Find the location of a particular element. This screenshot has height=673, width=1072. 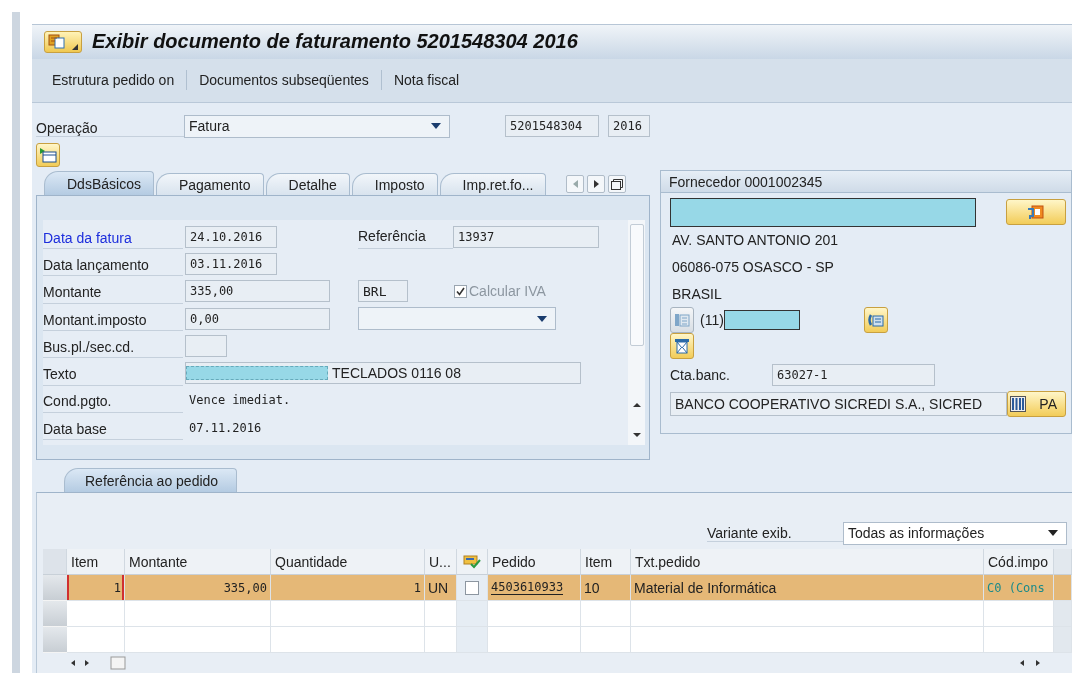

checkbox is located at coordinates (472, 587).